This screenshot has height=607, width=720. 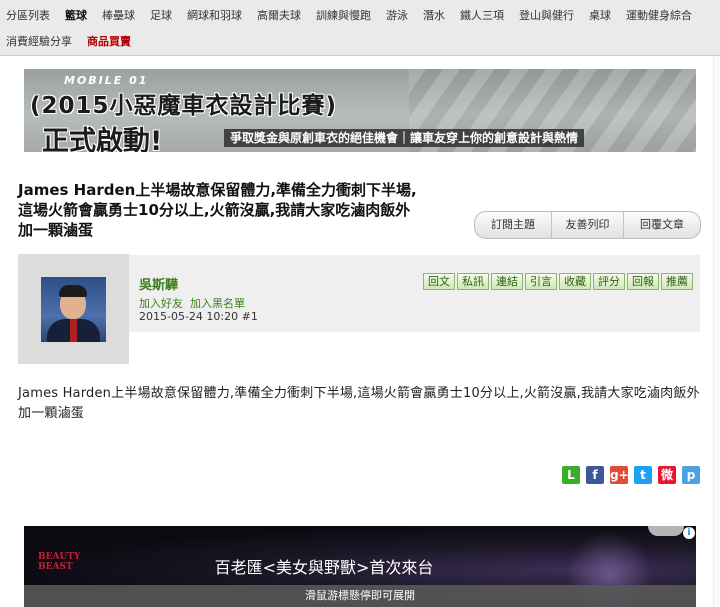 I want to click on ad-expand-strip: 滑鼠游標懸停即可展開, so click(x=360, y=596).